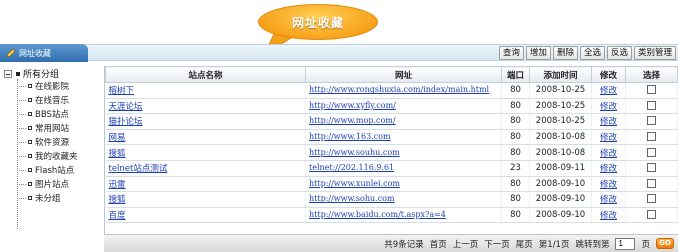 This screenshot has height=252, width=678. I want to click on query-button: 查询, so click(511, 53).